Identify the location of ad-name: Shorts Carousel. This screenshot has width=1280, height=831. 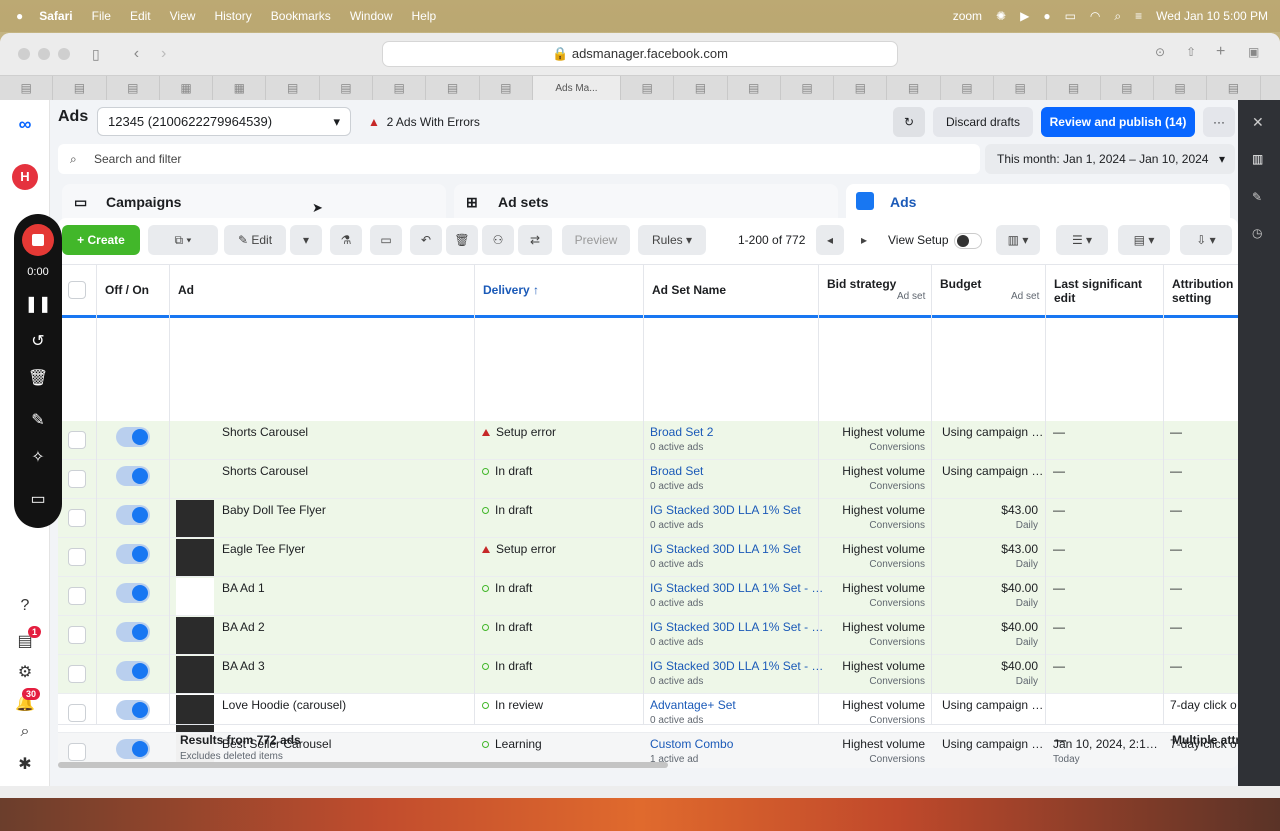
(265, 432).